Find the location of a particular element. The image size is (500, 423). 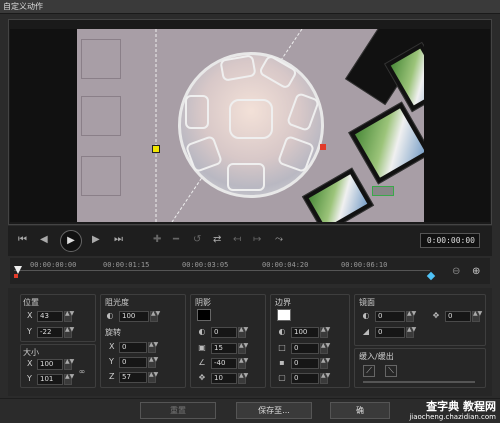

red-anchor-handle is located at coordinates (323, 147).